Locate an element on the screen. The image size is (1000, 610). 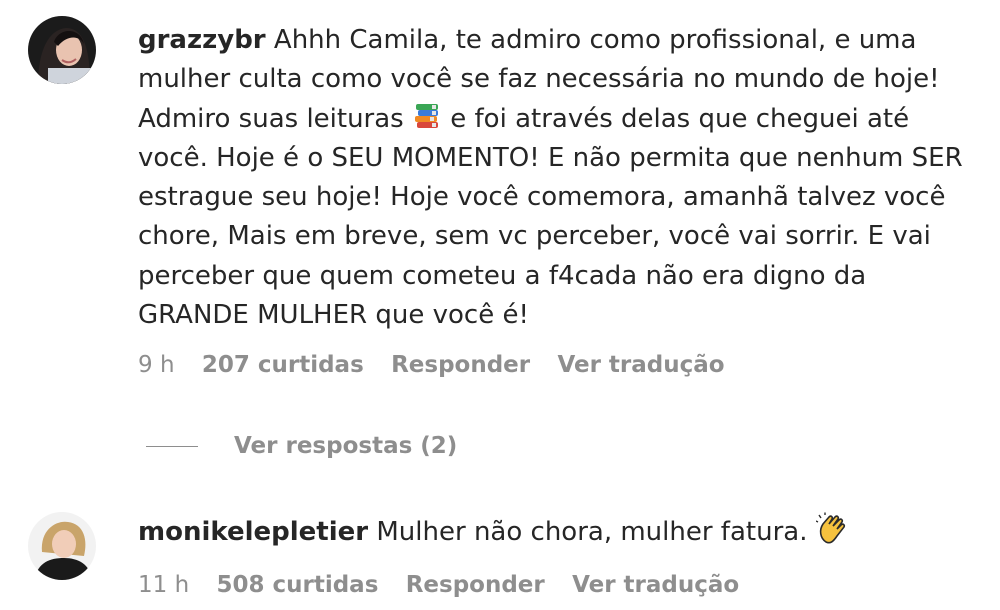
comment-meta: 11 h 508 curtidas Responder Ver tradução is located at coordinates (448, 585).